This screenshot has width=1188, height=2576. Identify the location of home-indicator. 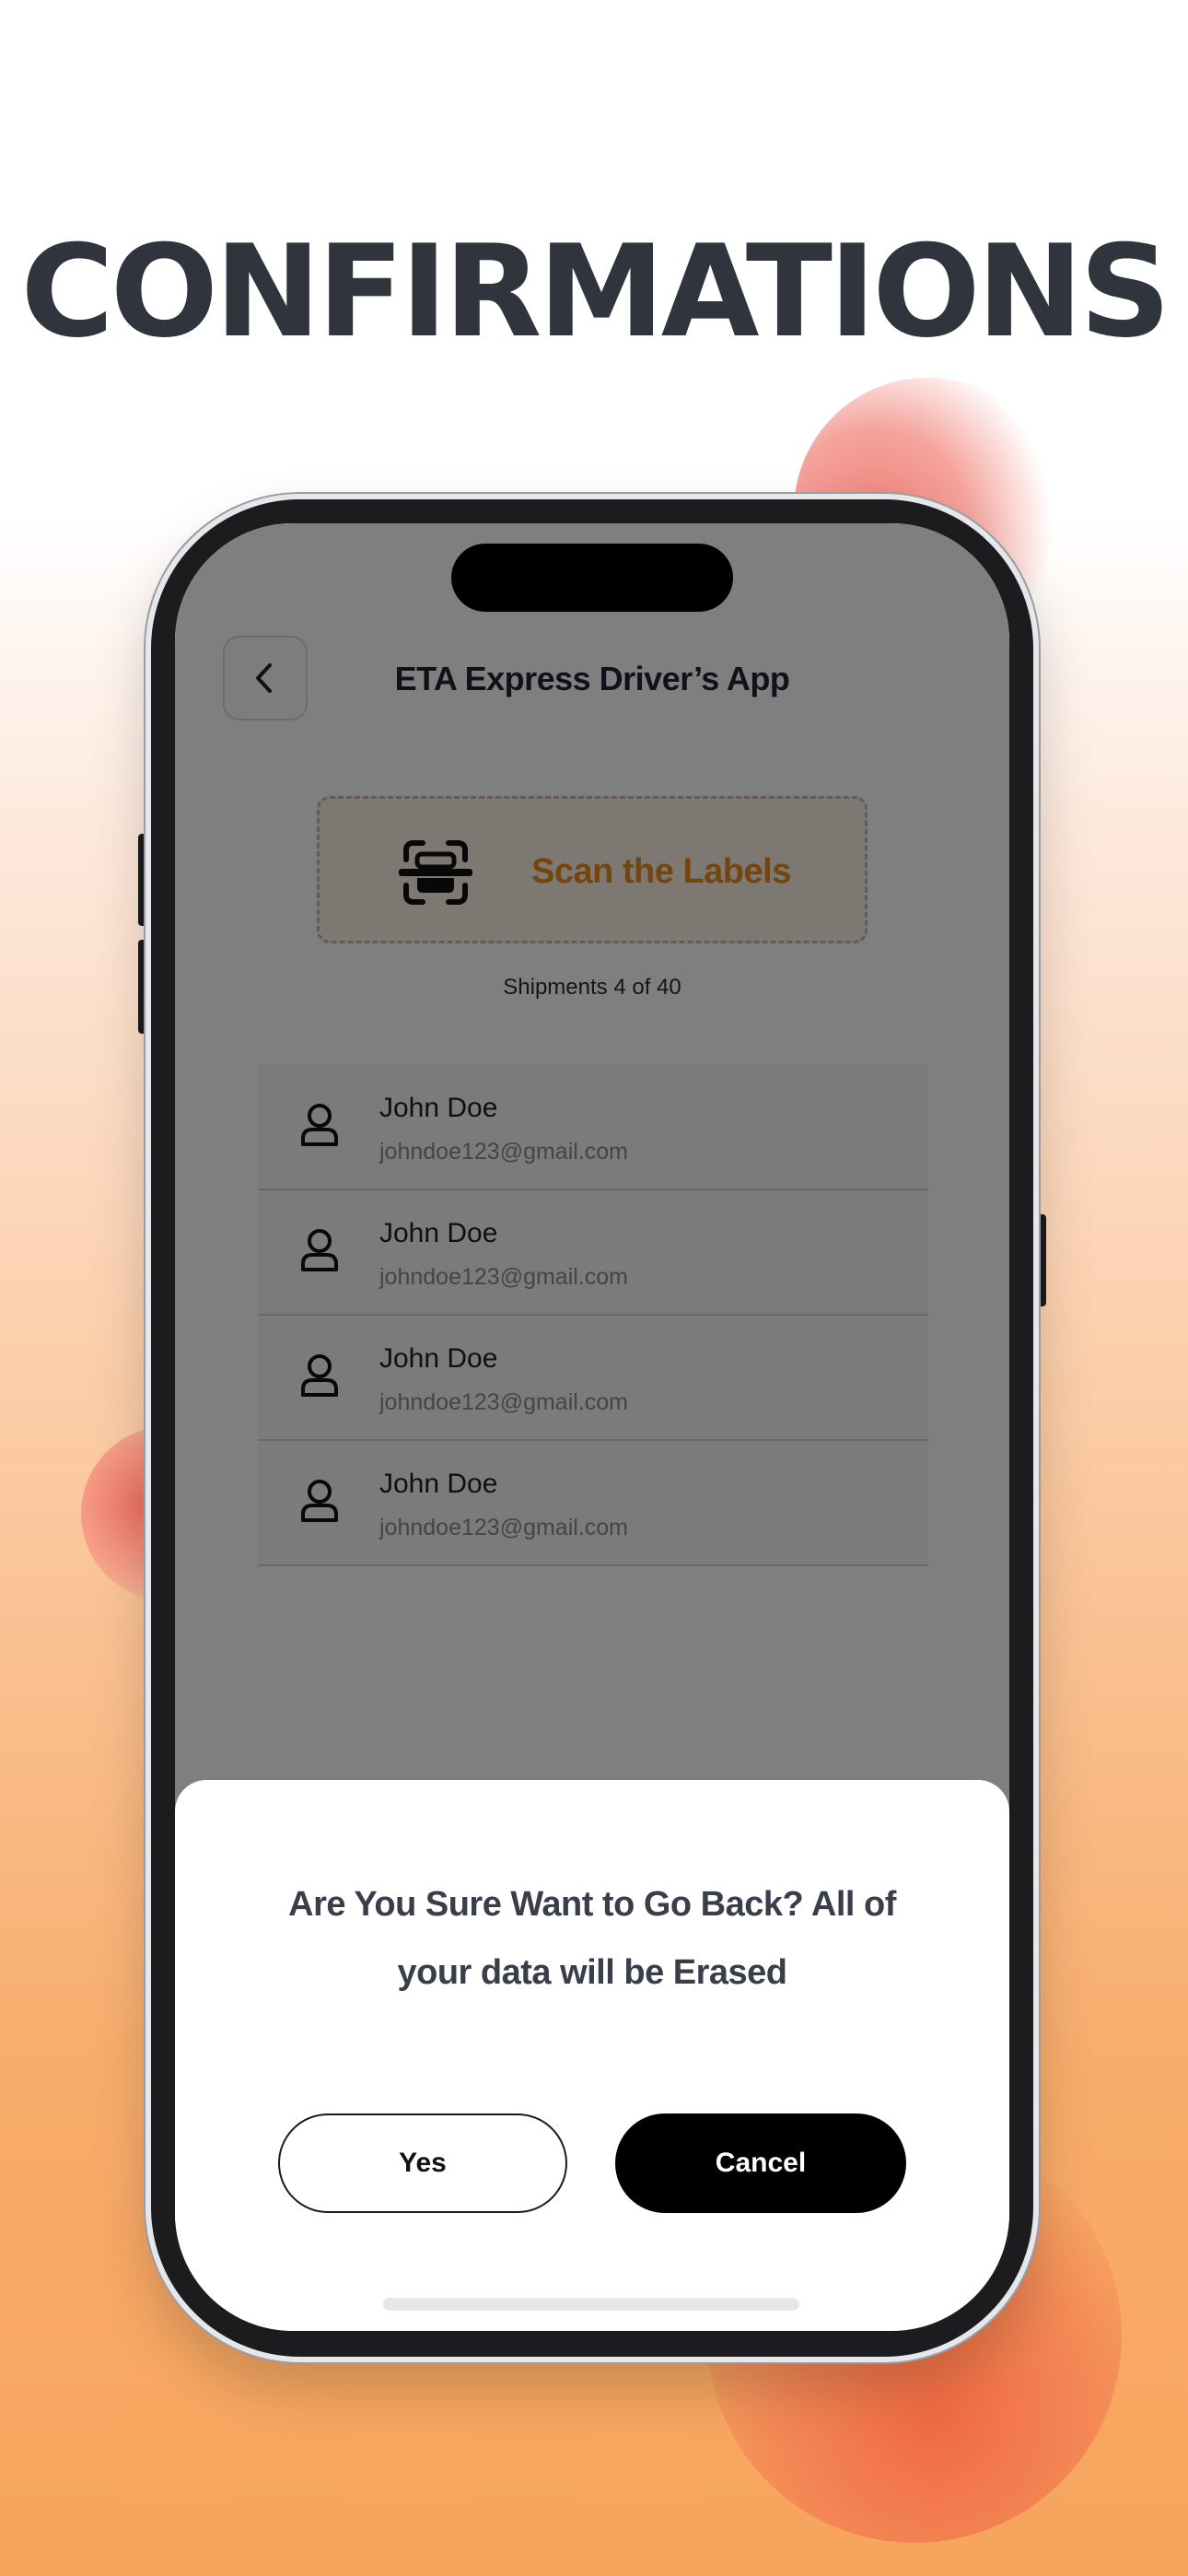
(591, 2304).